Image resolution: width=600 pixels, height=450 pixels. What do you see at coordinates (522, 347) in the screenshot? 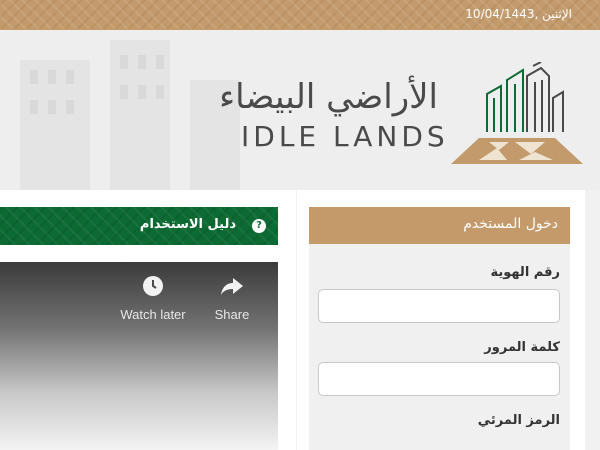
I see `password-label: كلمة المرور` at bounding box center [522, 347].